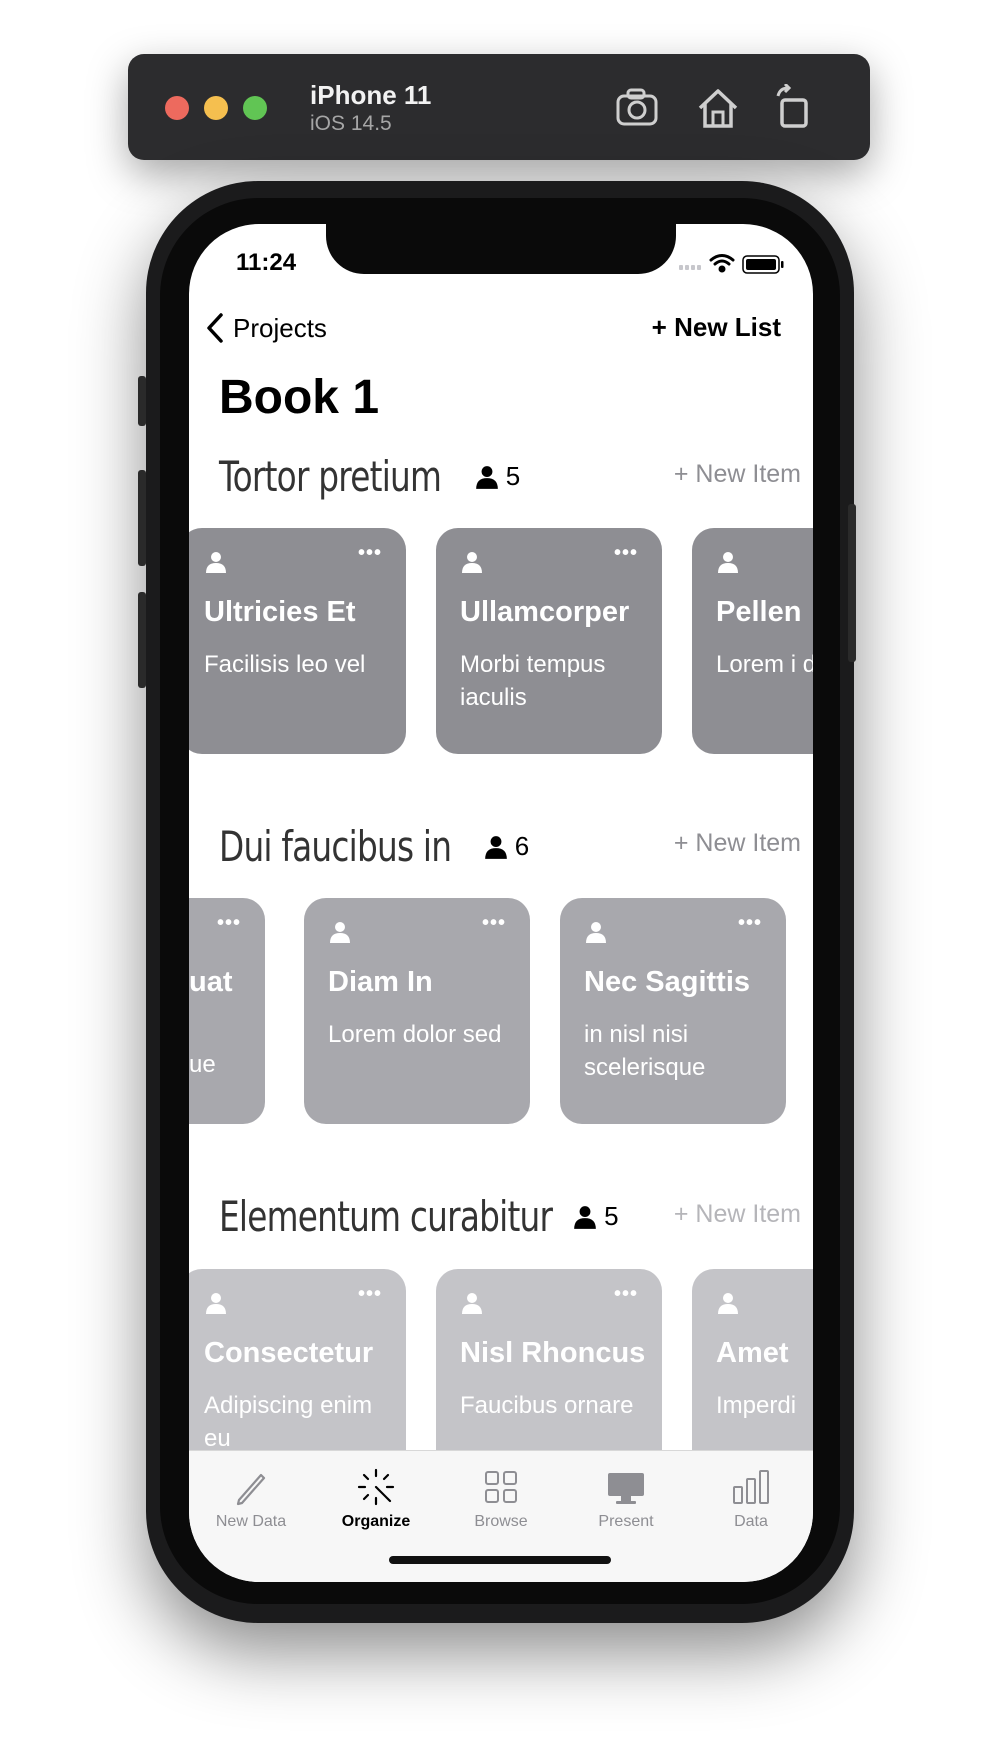 This screenshot has height=1758, width=1006. Describe the element at coordinates (202, 1064) in the screenshot. I see `card-subtitle: ue` at that location.